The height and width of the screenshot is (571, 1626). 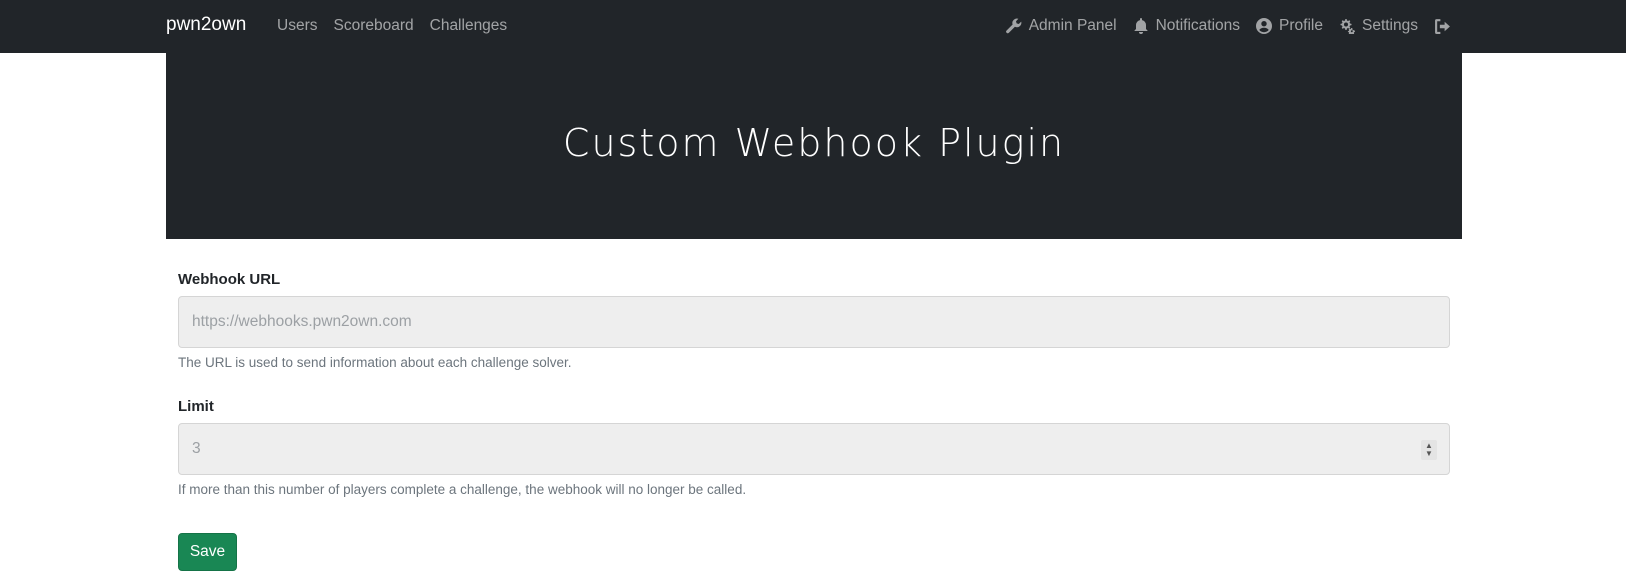 I want to click on limit-input: 3 ▲ ▼, so click(x=814, y=449).